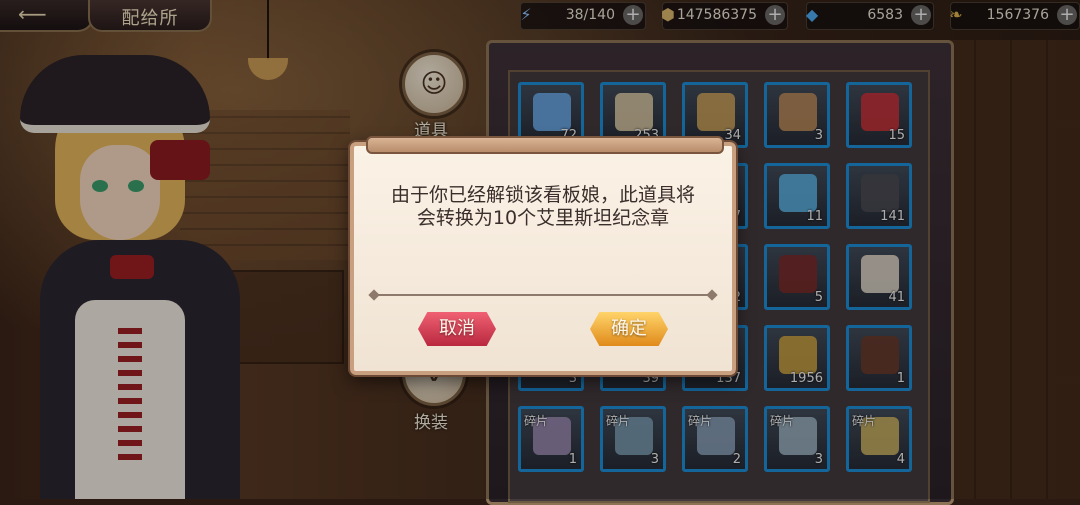 The image size is (1080, 505). I want to click on dialog-ornament, so click(545, 145).